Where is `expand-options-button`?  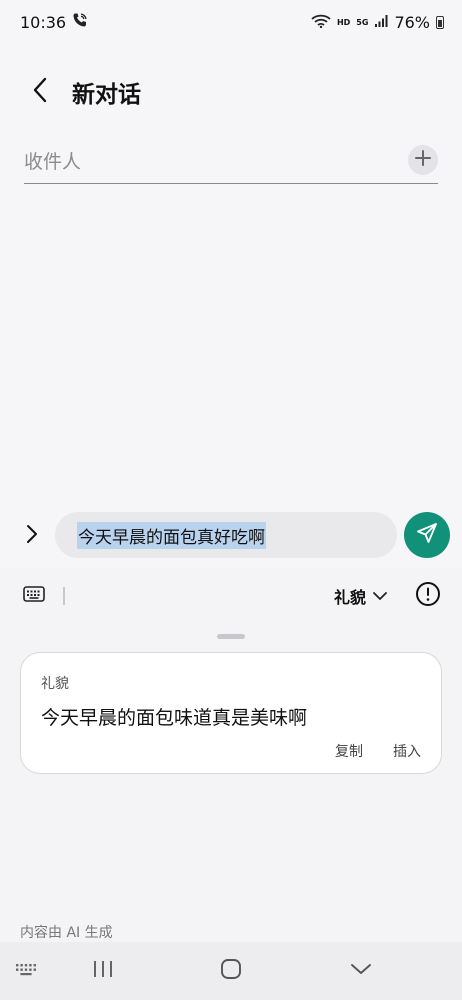 expand-options-button is located at coordinates (32, 536).